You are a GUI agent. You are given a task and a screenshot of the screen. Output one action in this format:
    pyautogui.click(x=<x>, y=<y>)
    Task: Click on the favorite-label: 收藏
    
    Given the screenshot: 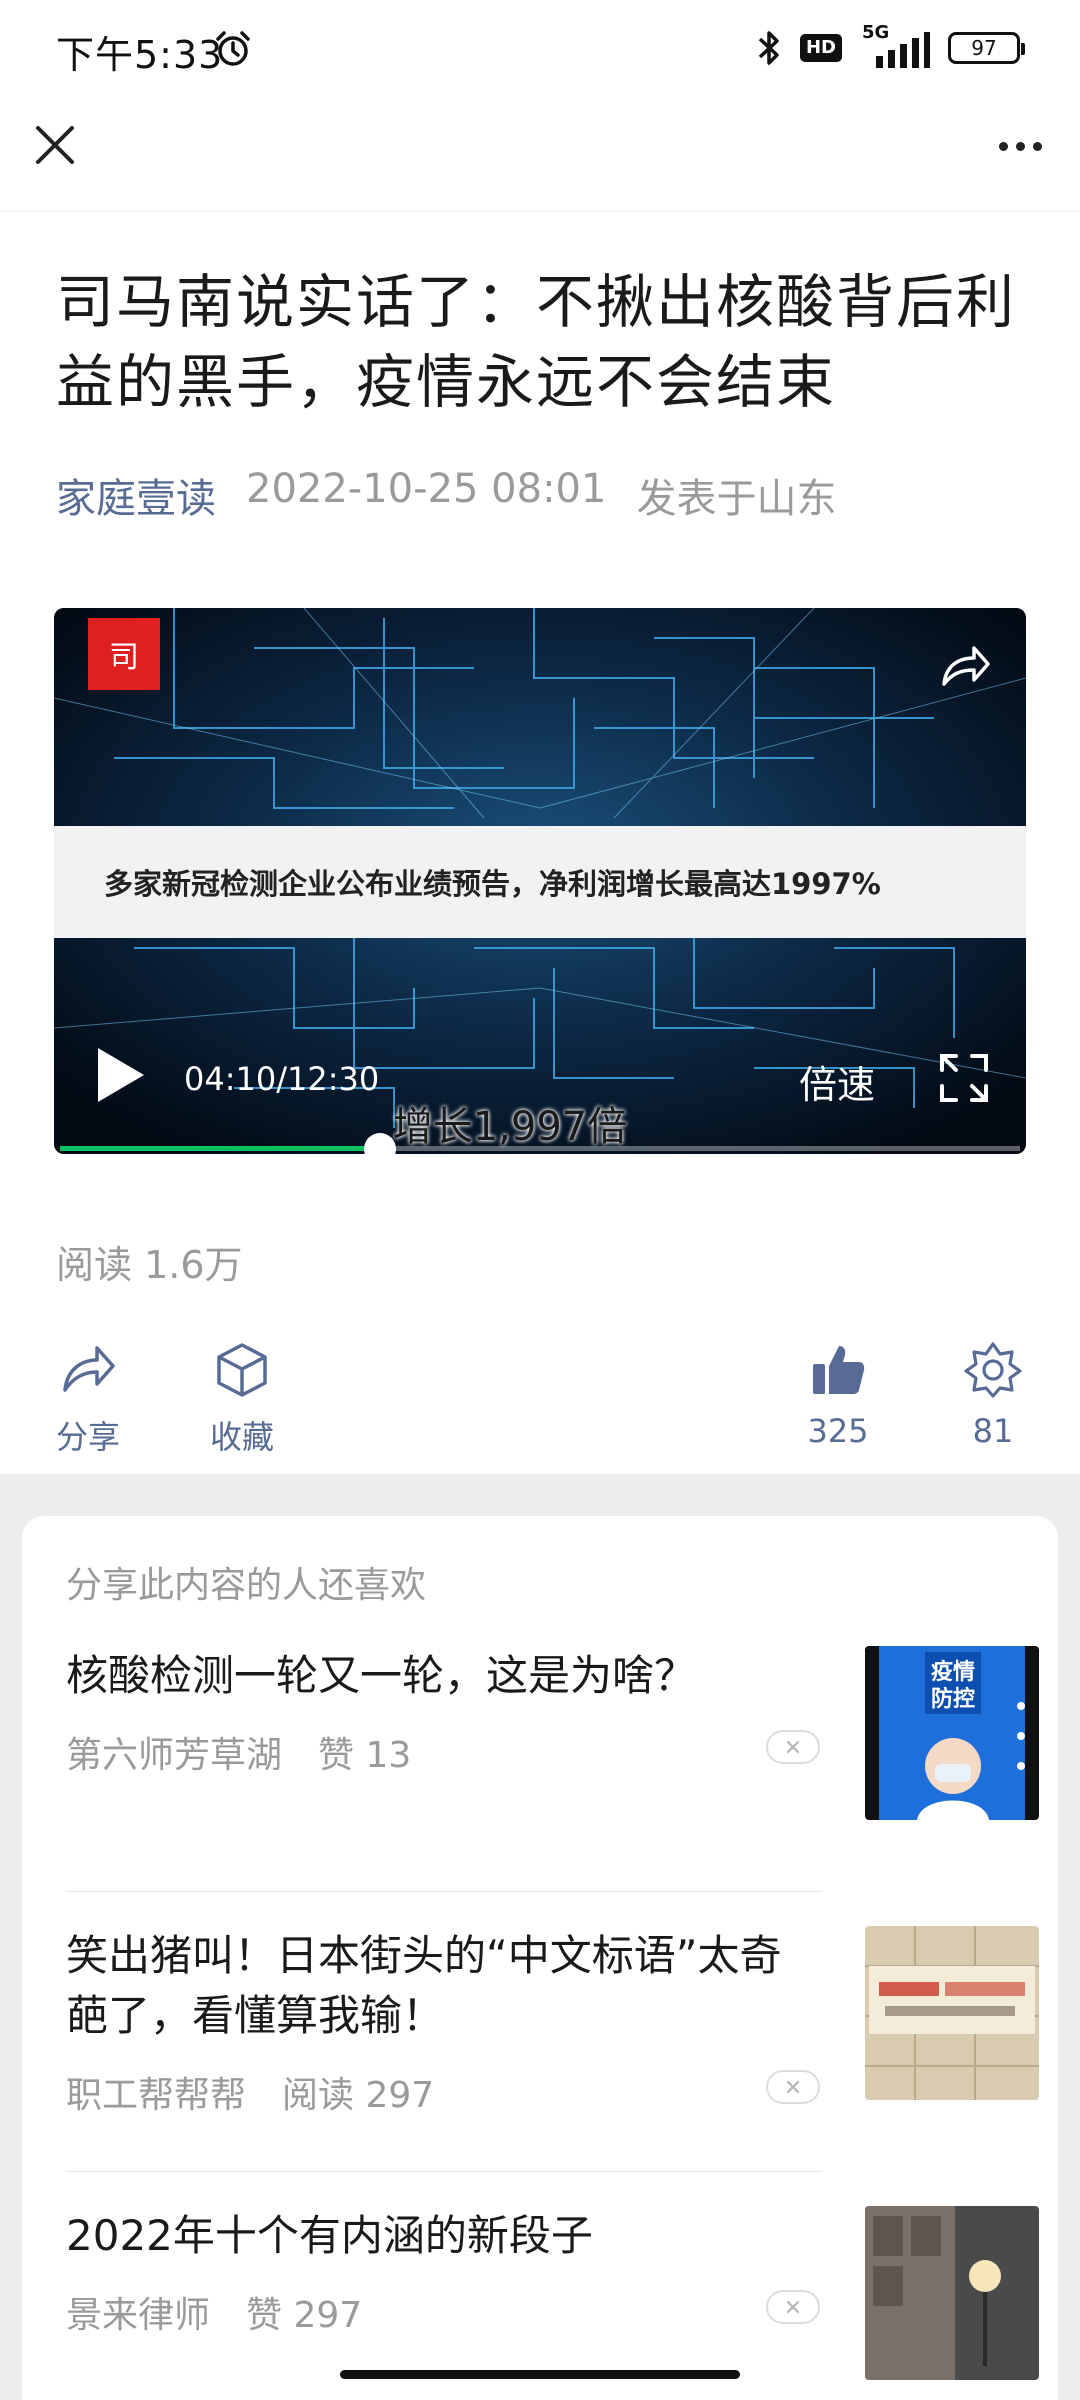 What is the action you would take?
    pyautogui.click(x=241, y=1437)
    